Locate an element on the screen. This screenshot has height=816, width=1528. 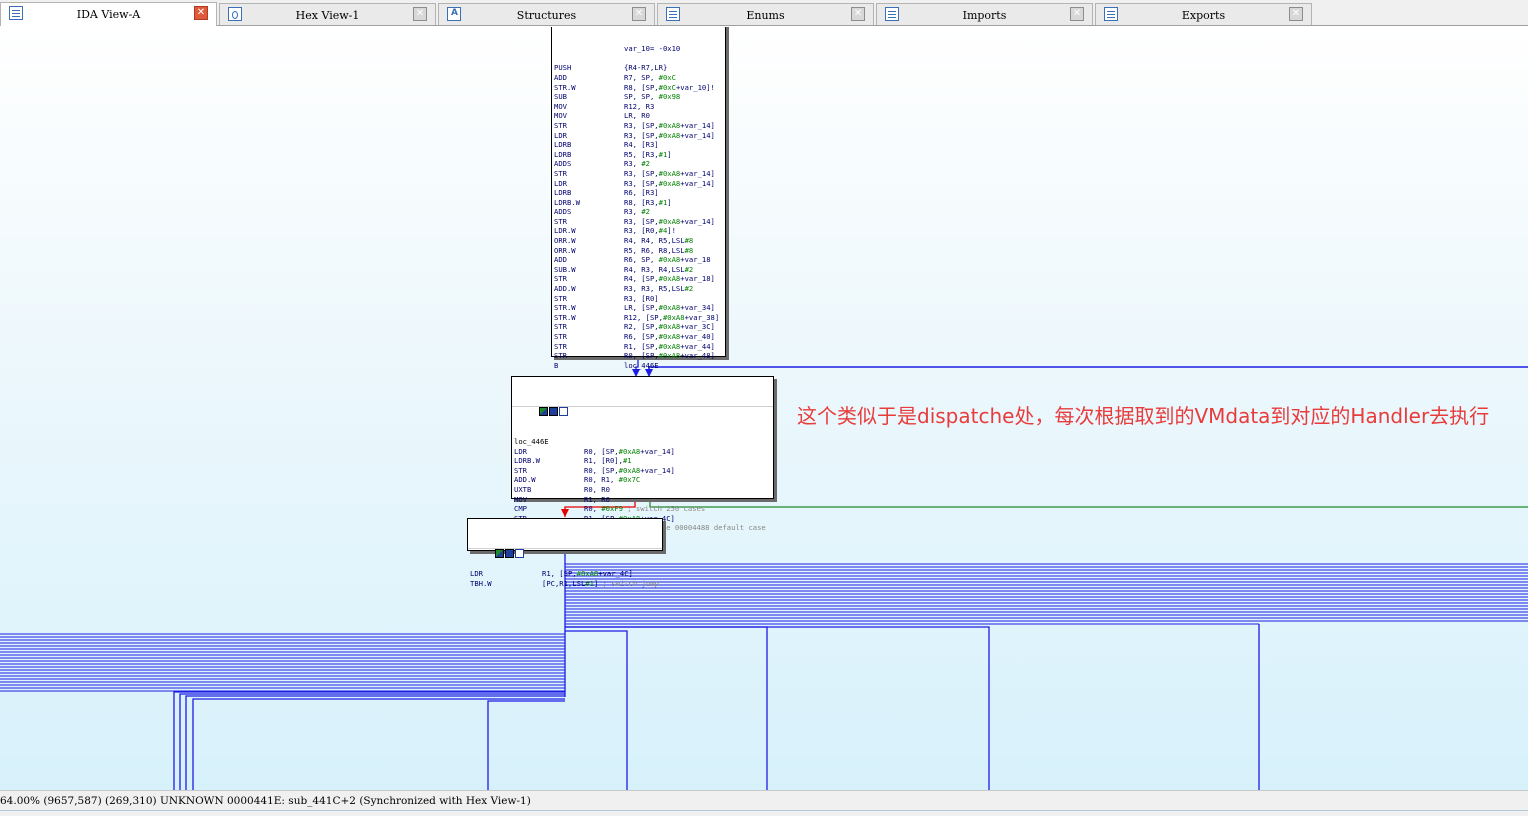
edge-bundle-right is located at coordinates (1046, 594).